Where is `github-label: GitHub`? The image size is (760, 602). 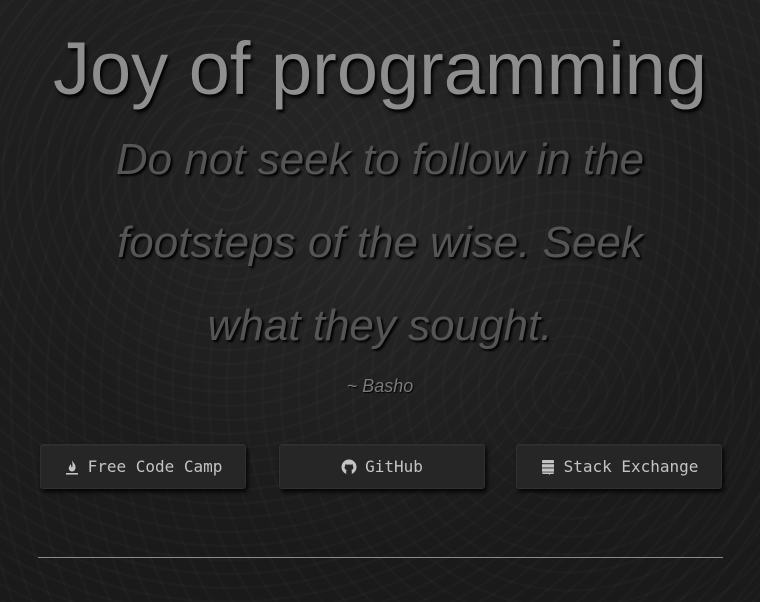
github-label: GitHub is located at coordinates (394, 466).